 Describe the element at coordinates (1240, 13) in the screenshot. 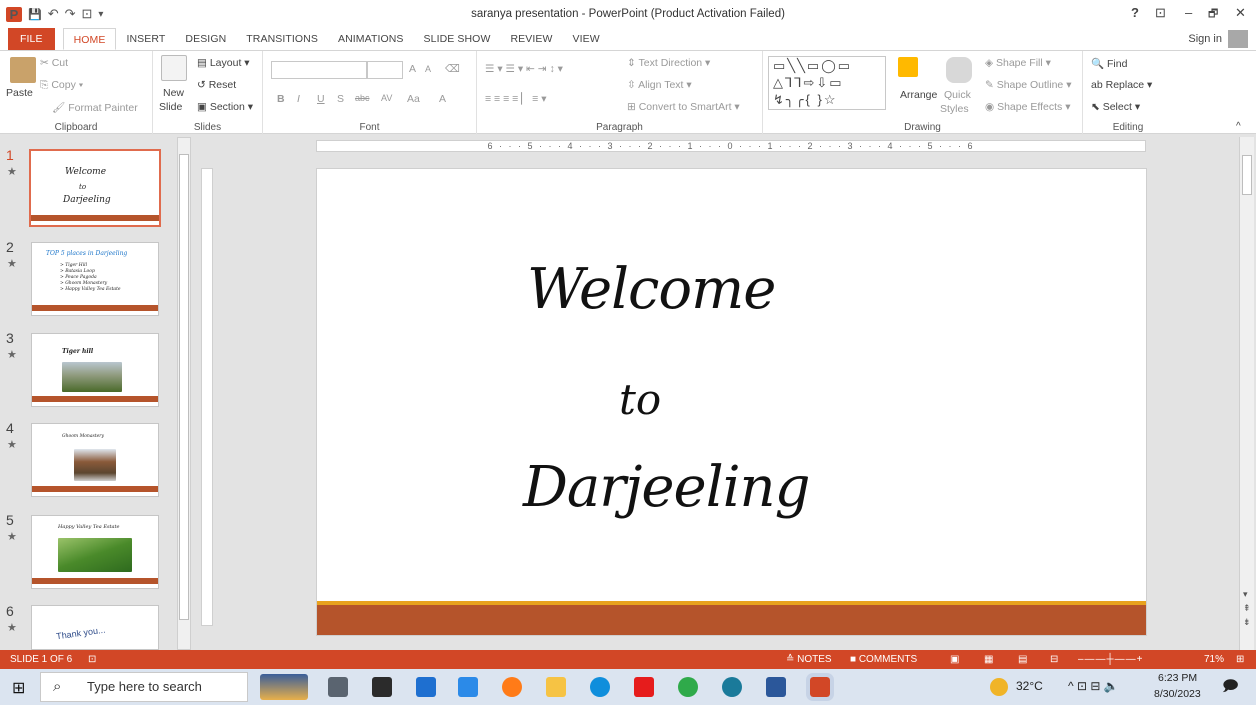

I see `close-button: ✕` at that location.